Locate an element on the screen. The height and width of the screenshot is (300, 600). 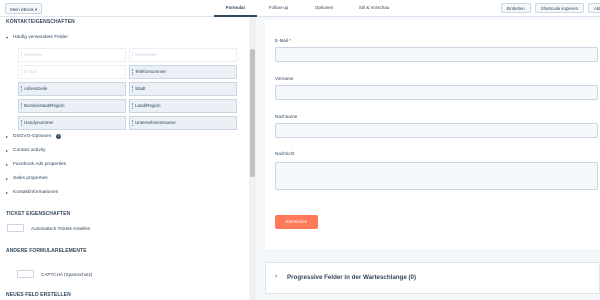
field-chip-land: Land/Region is located at coordinates (183, 106).